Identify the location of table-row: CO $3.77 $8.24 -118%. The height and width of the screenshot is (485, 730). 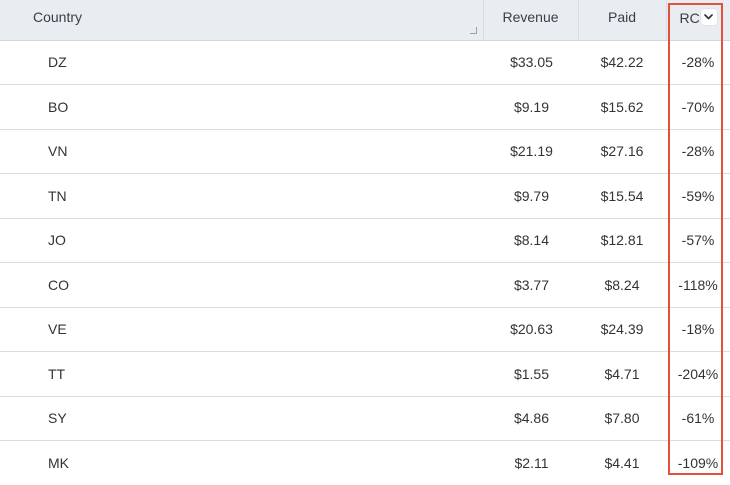
(365, 285).